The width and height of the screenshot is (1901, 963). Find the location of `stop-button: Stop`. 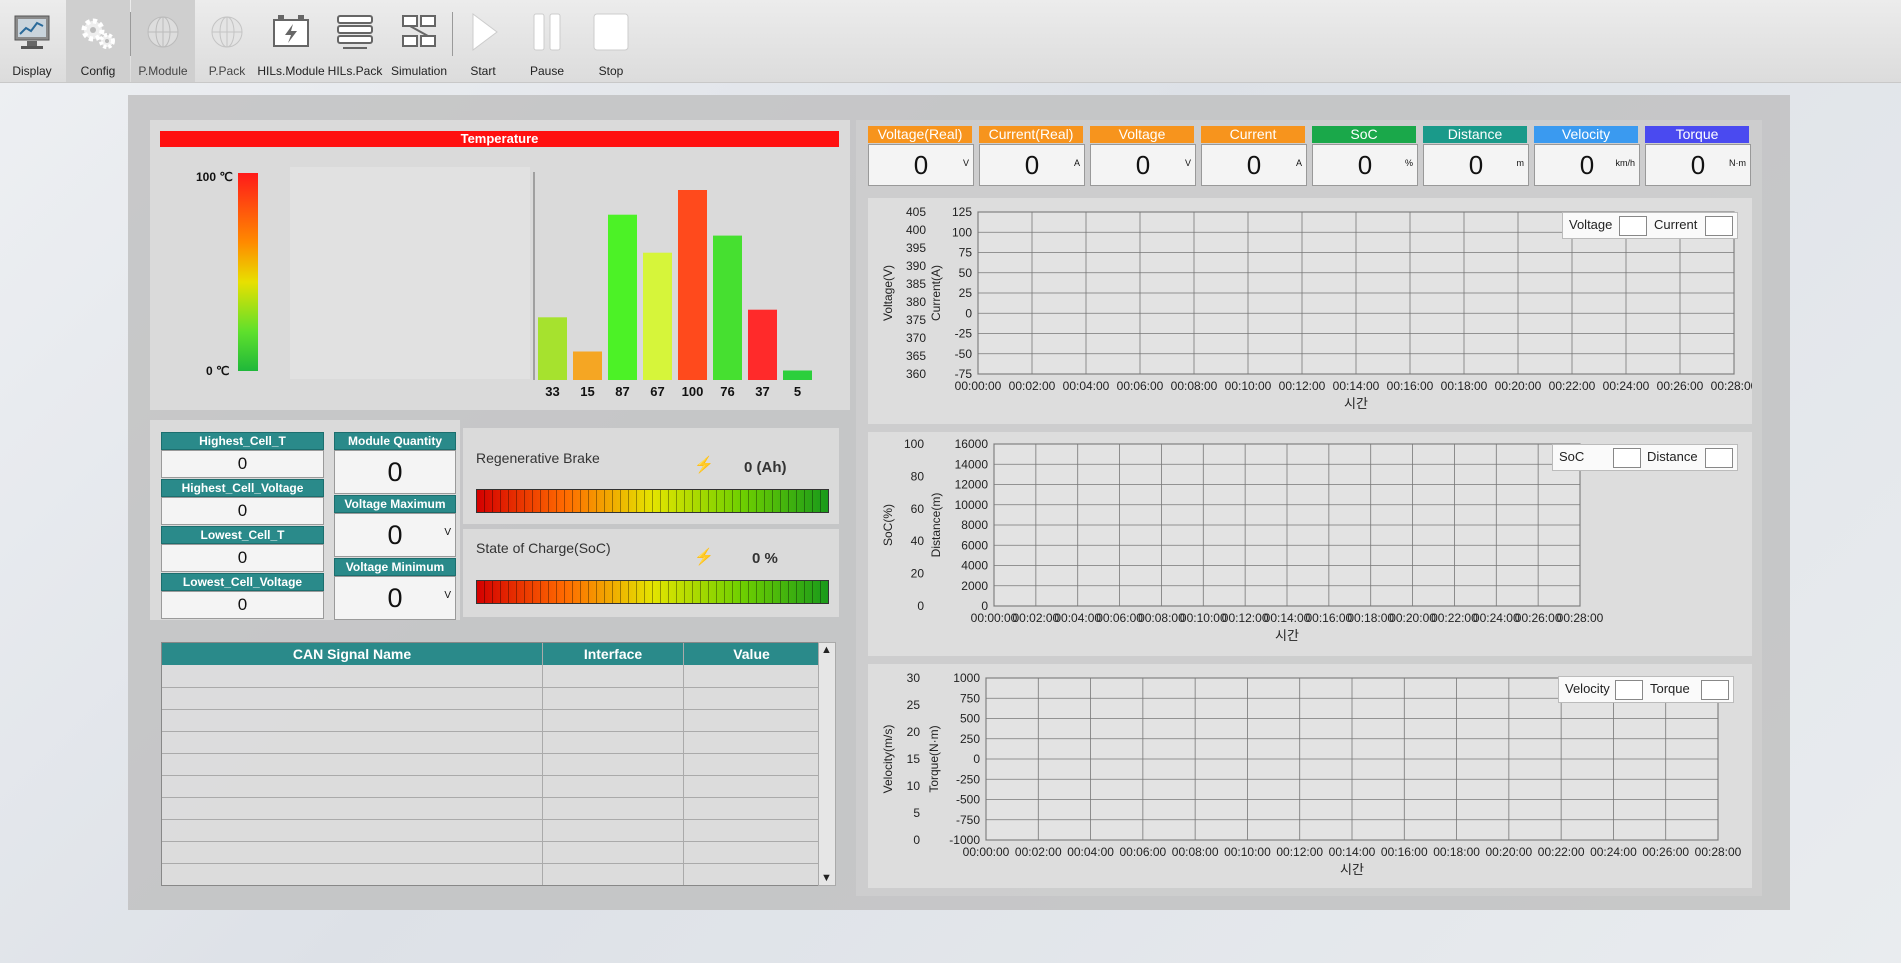

stop-button: Stop is located at coordinates (611, 41).